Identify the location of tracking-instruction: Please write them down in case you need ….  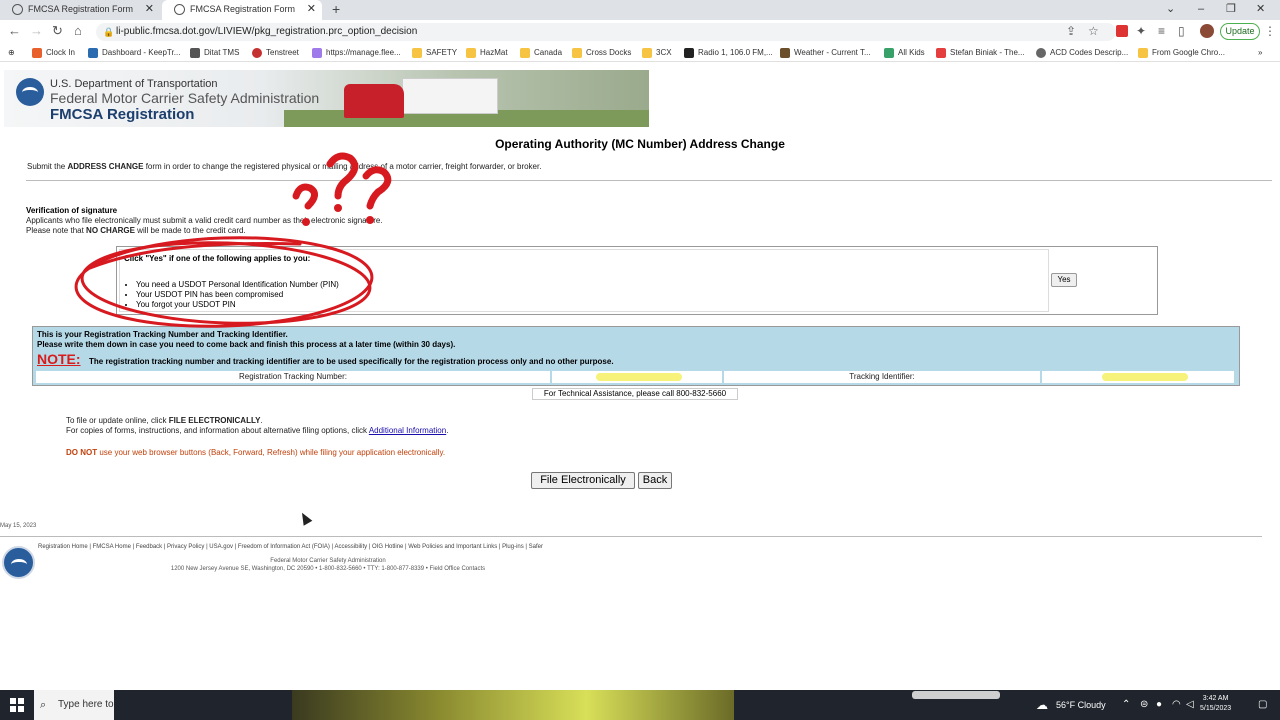
(246, 344).